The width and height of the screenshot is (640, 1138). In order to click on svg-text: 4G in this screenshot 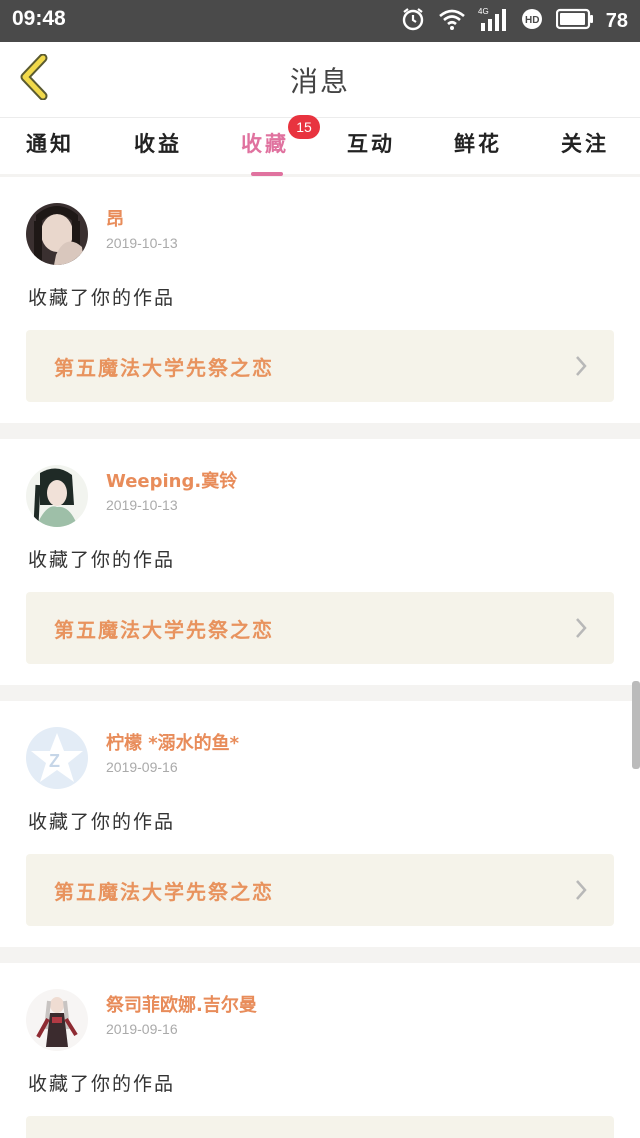, I will do `click(483, 11)`.